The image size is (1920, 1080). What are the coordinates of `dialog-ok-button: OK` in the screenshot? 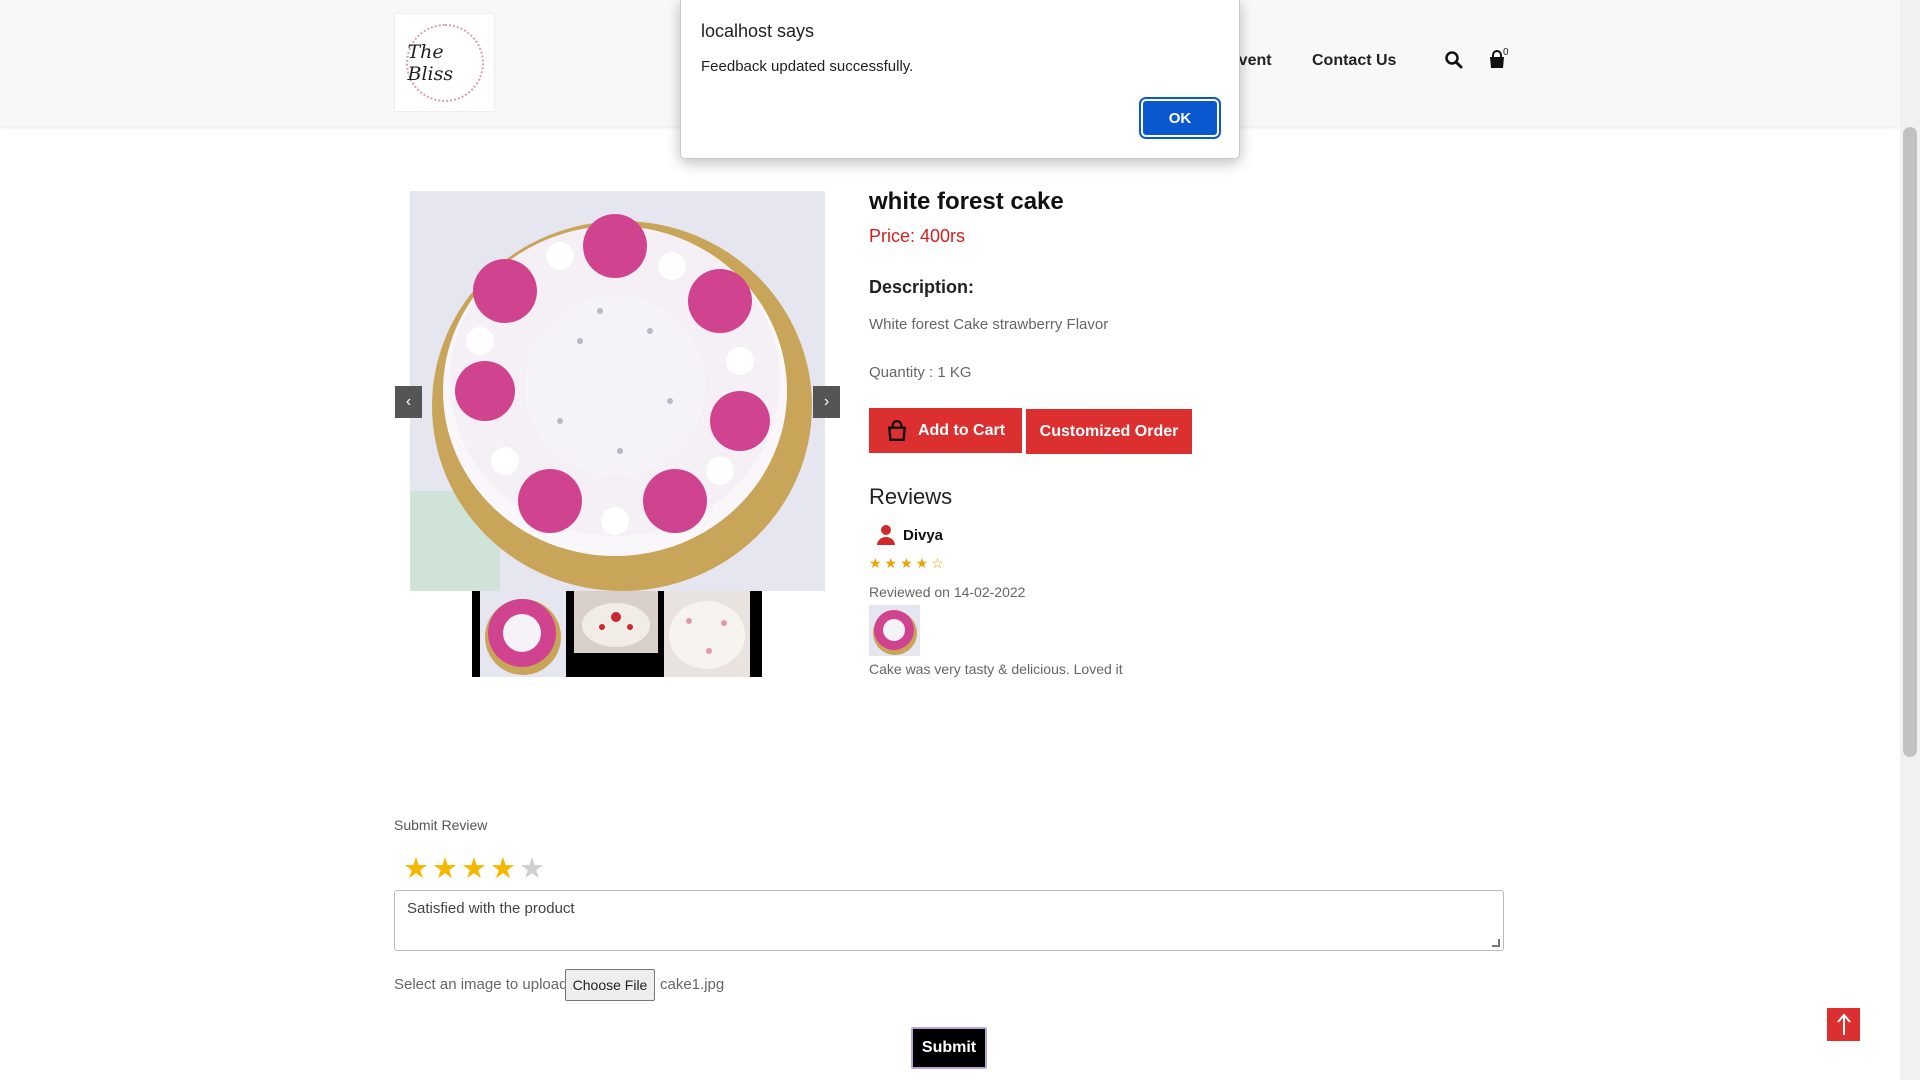 It's located at (1180, 118).